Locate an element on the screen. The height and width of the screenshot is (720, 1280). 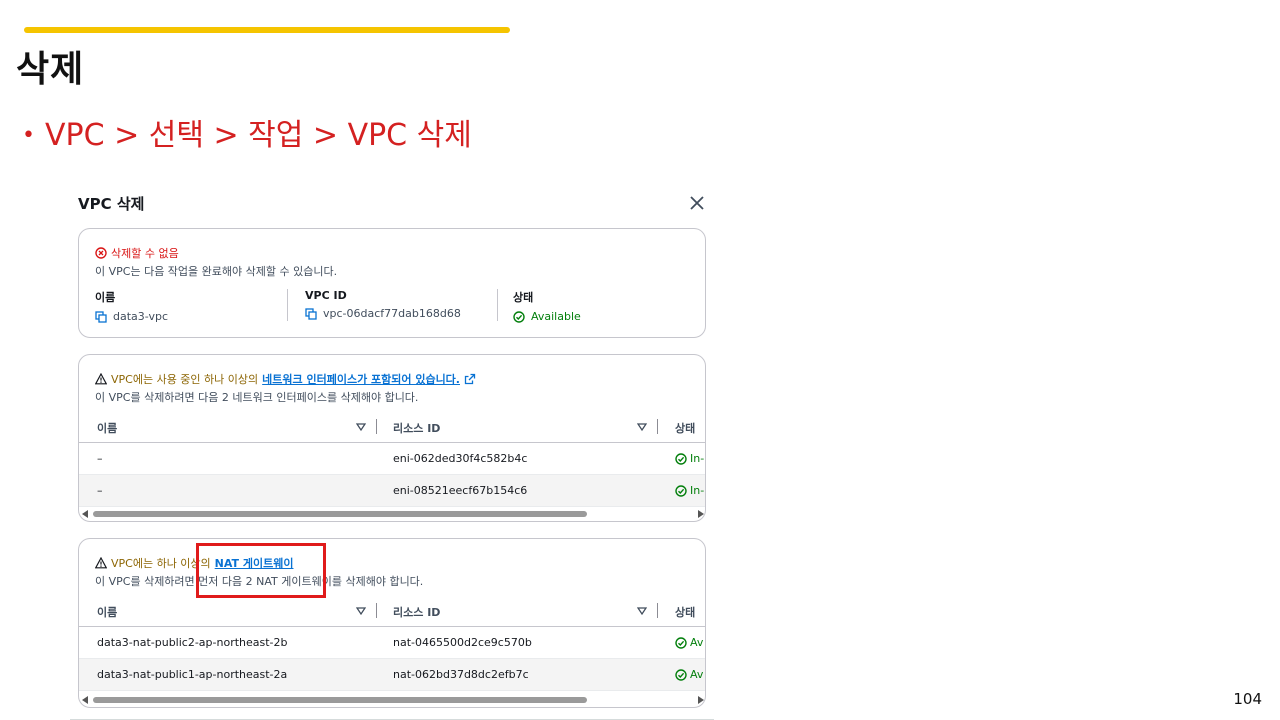
field-vpc-id: VPC ID vpc-06dacf77dab168d68 is located at coordinates (383, 304).